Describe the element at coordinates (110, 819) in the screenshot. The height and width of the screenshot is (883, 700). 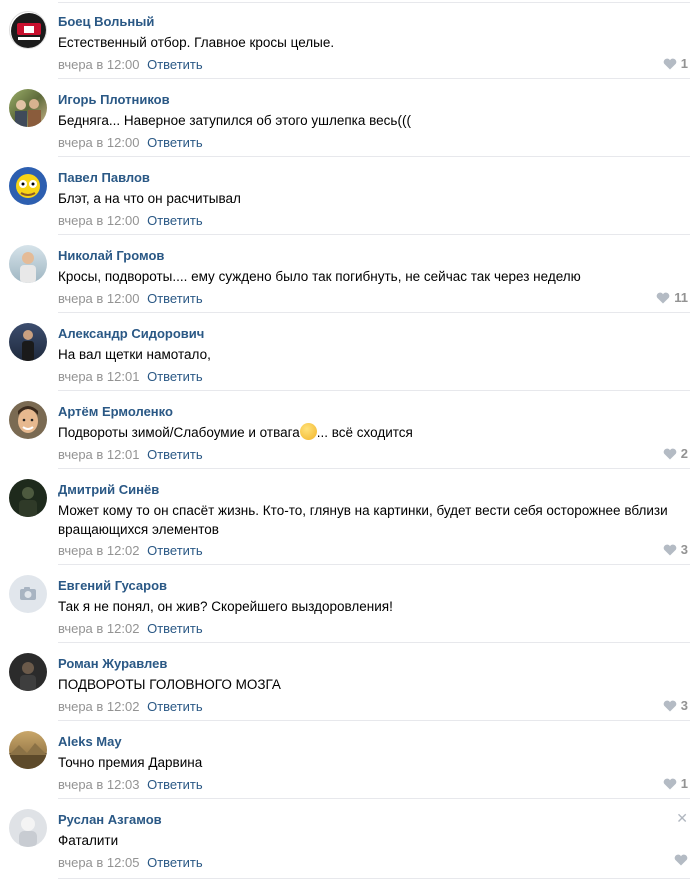
I see `author-name: Руслан Азгамов` at that location.